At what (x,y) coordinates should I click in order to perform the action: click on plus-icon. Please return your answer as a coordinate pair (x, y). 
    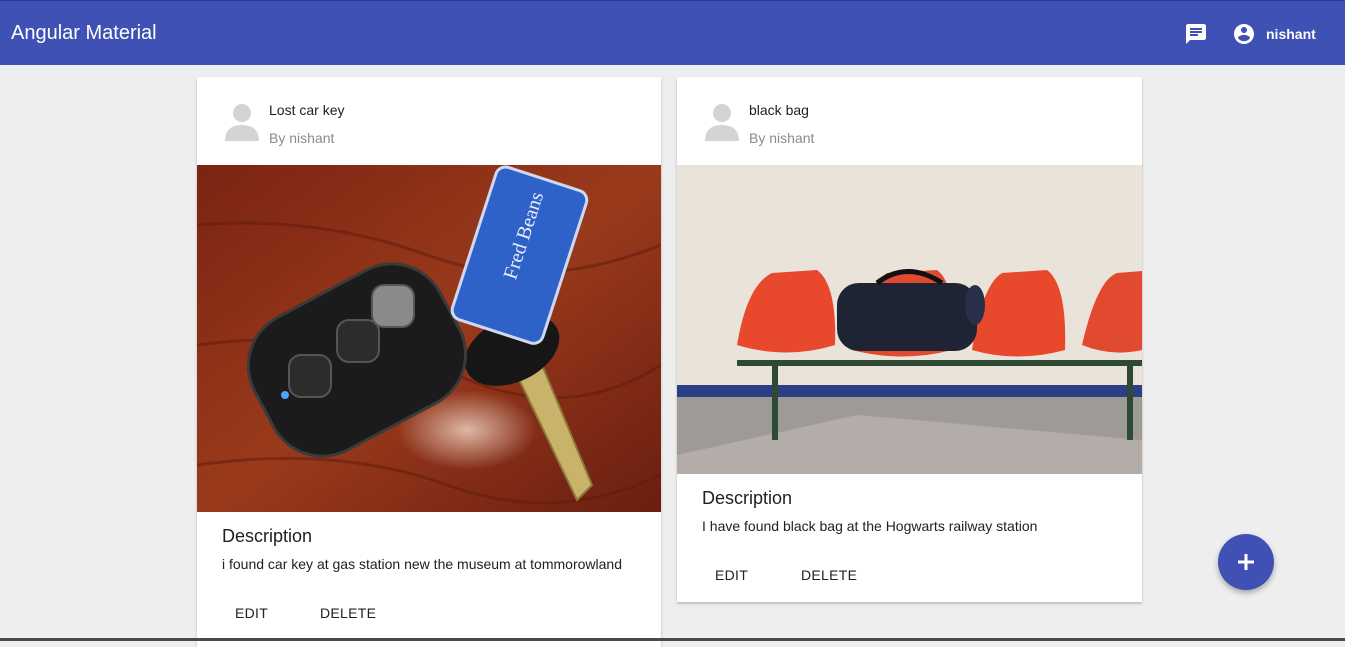
    Looking at the image, I should click on (1246, 562).